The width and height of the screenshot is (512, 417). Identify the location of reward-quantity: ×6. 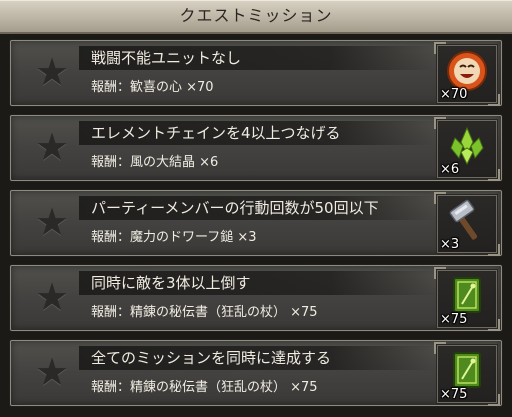
(450, 169).